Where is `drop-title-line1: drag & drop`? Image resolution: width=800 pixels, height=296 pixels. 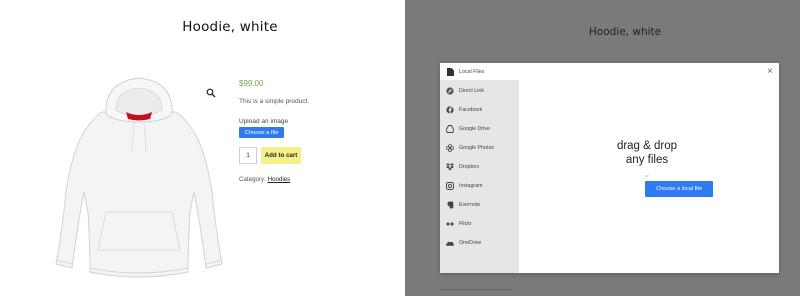 drop-title-line1: drag & drop is located at coordinates (647, 146).